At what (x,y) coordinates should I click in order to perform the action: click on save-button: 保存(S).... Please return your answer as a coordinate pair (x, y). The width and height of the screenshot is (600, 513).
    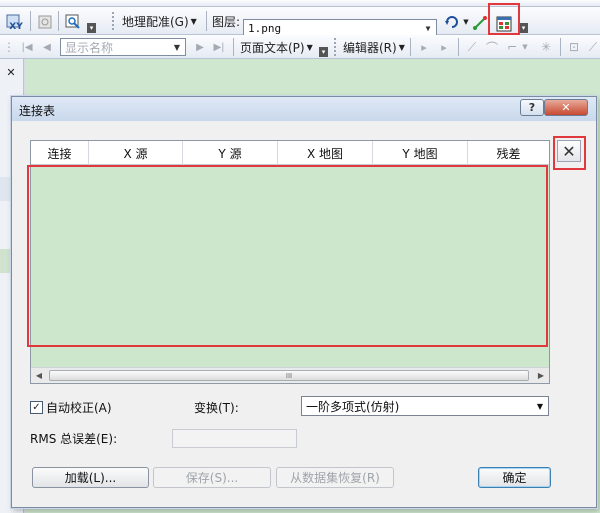
    Looking at the image, I should click on (212, 477).